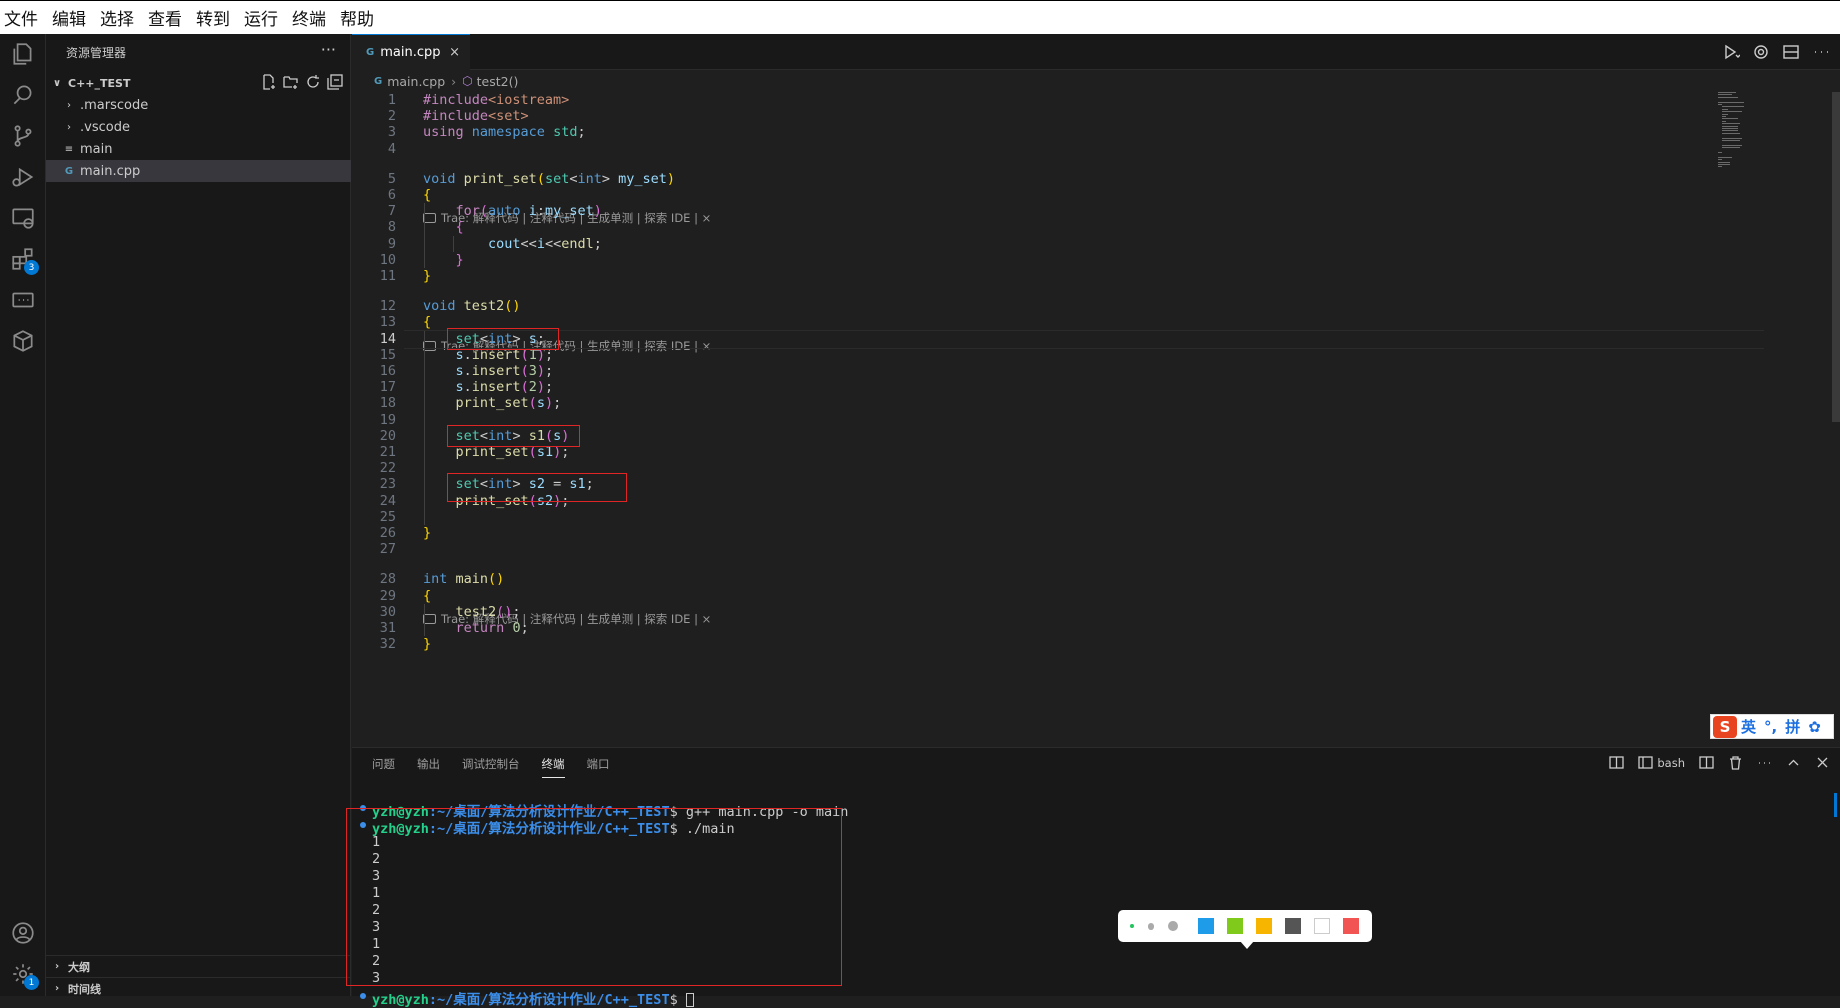 This screenshot has width=1840, height=1008. Describe the element at coordinates (1731, 52) in the screenshot. I see `run-file-icon` at that location.